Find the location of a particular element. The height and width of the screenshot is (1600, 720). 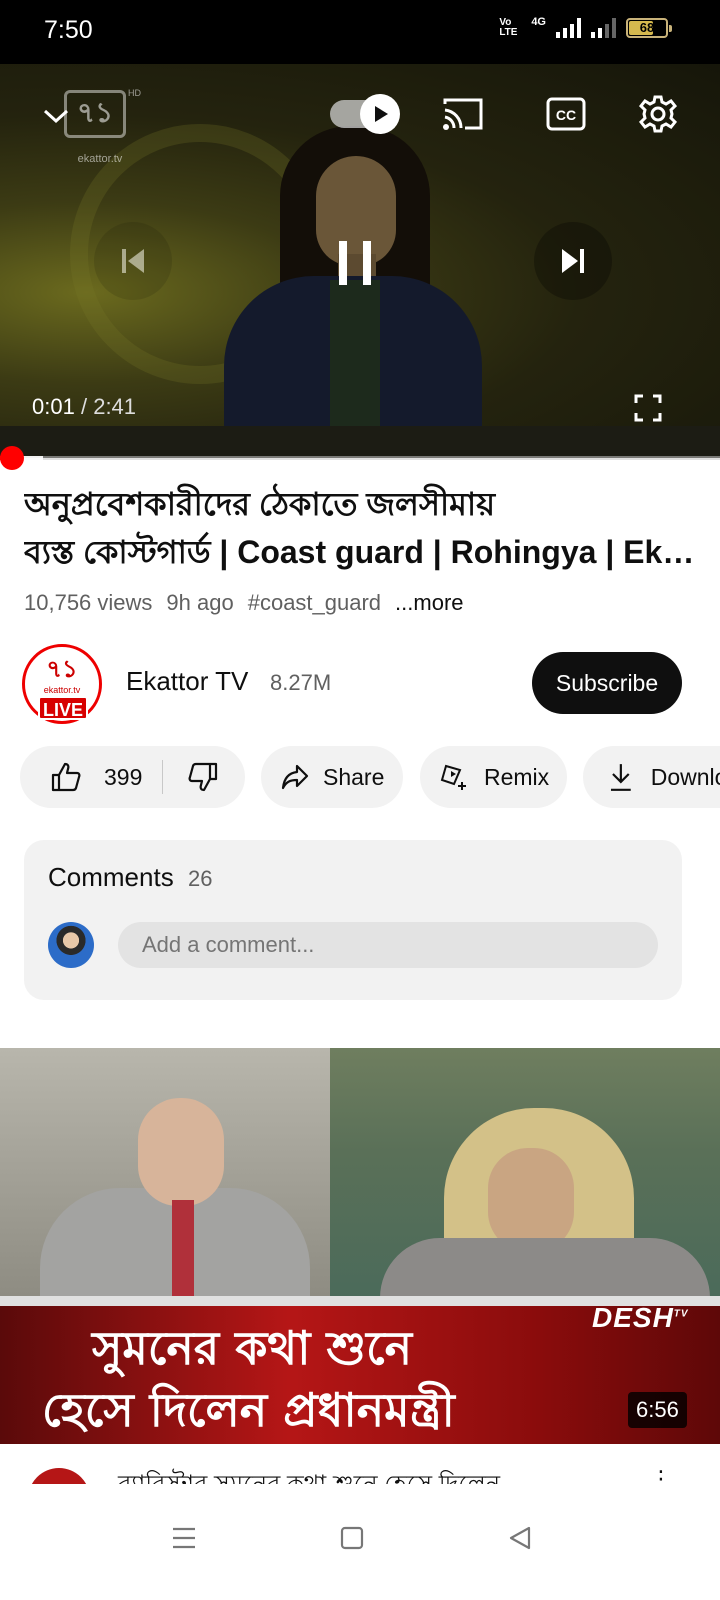

back-button is located at coordinates (520, 1538).